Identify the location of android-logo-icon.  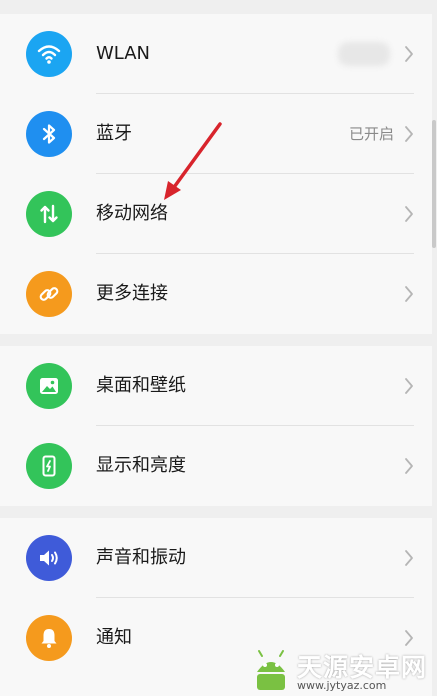
(271, 670).